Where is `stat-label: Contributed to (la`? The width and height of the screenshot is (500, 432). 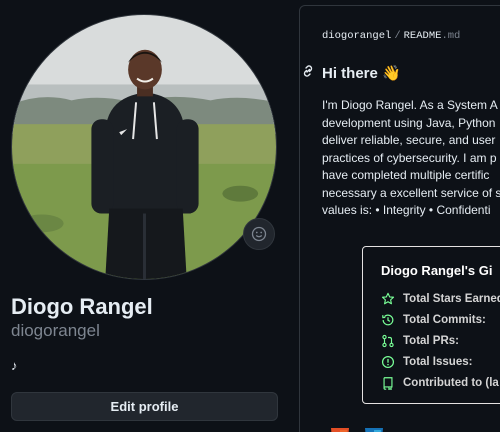 stat-label: Contributed to (la is located at coordinates (451, 383).